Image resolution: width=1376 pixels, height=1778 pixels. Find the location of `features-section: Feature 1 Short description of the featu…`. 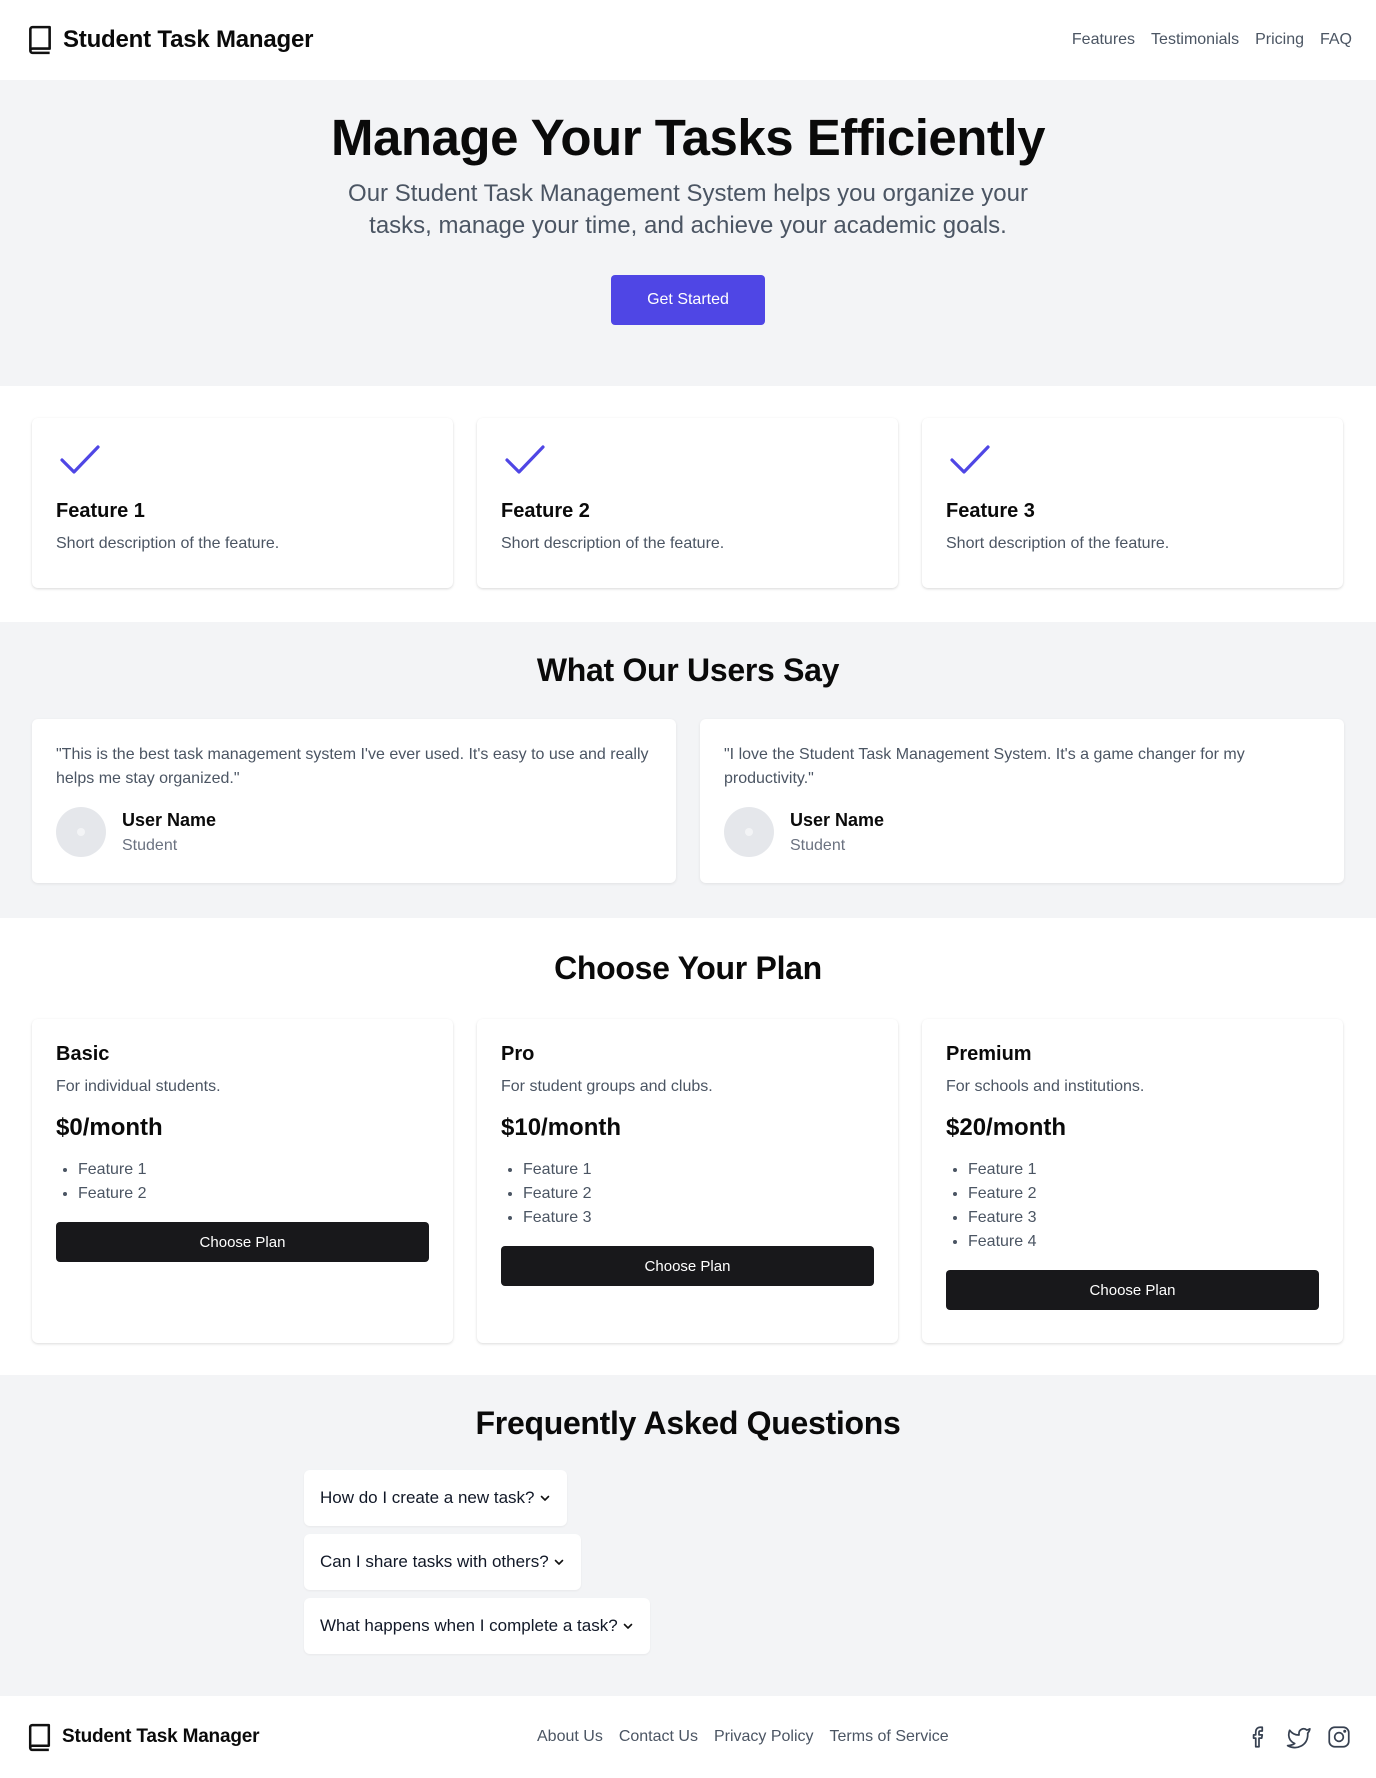

features-section: Feature 1 Short description of the featu… is located at coordinates (688, 504).